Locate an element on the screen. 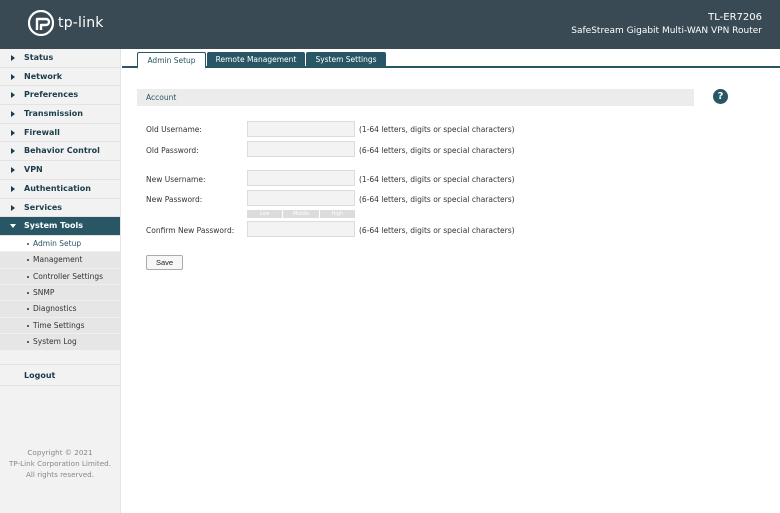  sidebar-subitem-admin-setup: Admin Setup is located at coordinates (60, 244).